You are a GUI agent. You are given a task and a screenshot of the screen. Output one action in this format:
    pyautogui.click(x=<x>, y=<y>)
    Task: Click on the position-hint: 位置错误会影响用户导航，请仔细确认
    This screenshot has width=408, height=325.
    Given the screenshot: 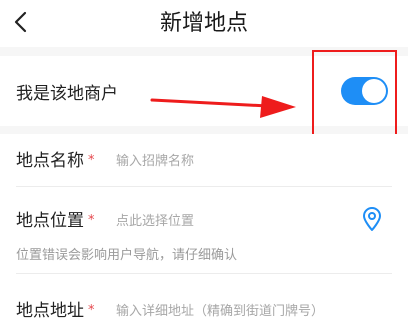 What is the action you would take?
    pyautogui.click(x=127, y=255)
    